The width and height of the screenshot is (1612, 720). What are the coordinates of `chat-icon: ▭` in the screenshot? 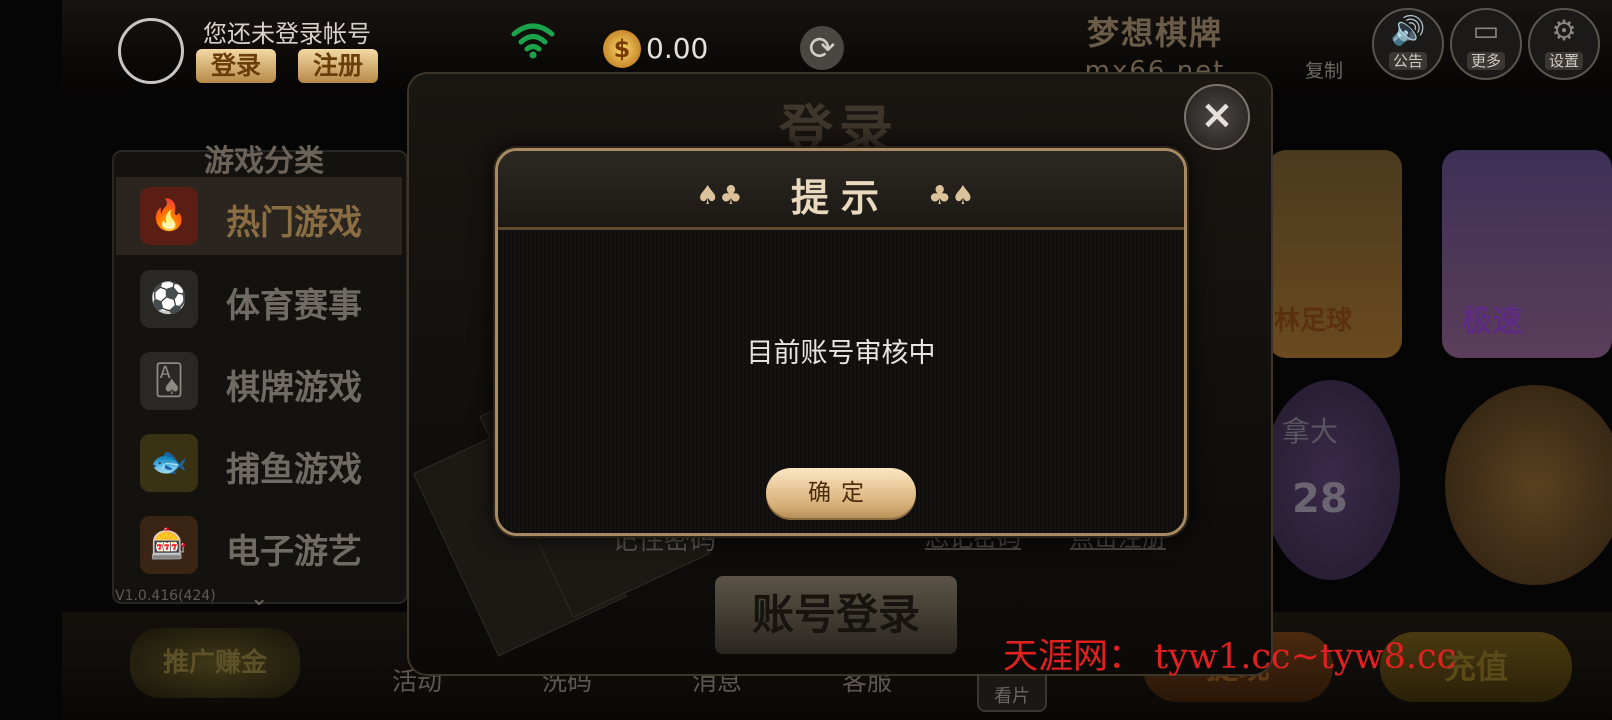 It's located at (1486, 30).